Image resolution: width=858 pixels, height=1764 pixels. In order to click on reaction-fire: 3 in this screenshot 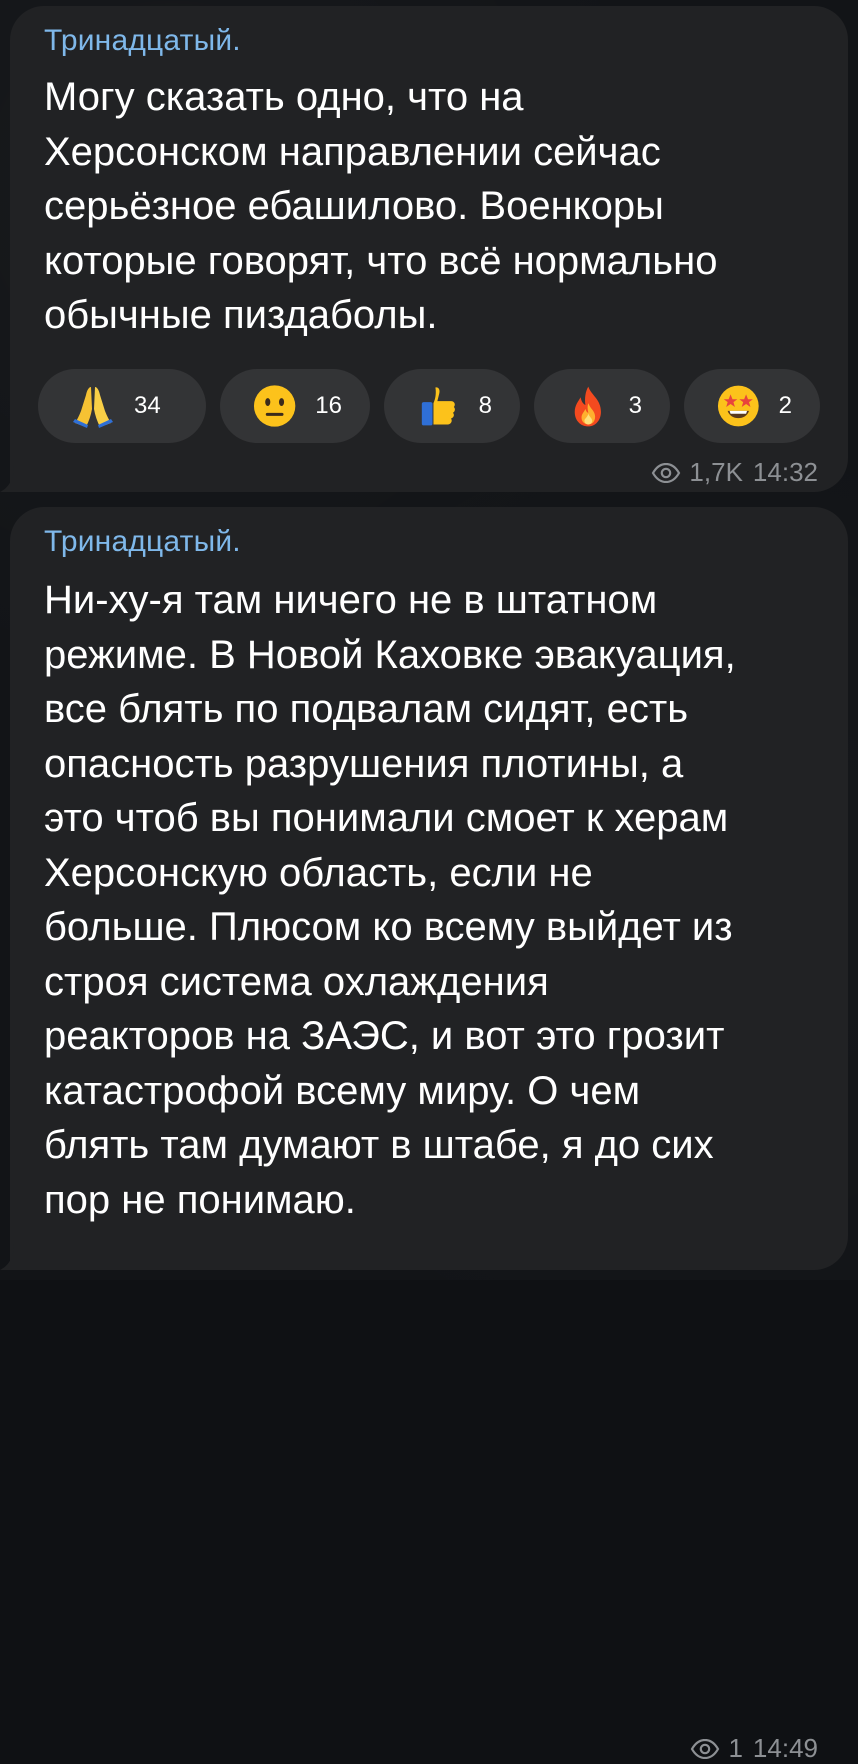, I will do `click(602, 406)`.